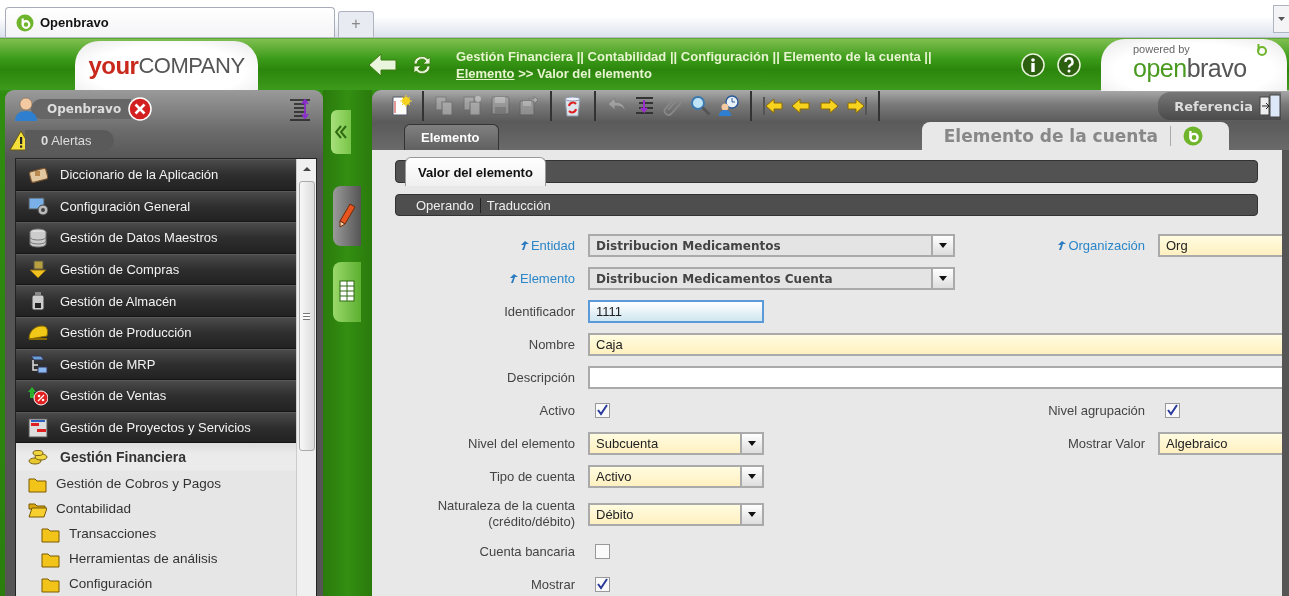  What do you see at coordinates (573, 106) in the screenshot?
I see `trash-icon` at bounding box center [573, 106].